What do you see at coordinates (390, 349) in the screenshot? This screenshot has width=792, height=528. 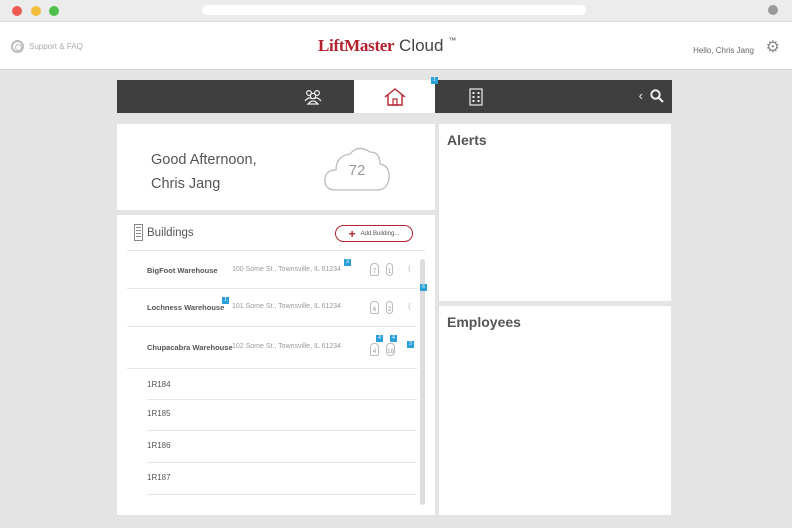 I see `key-icon: 16` at bounding box center [390, 349].